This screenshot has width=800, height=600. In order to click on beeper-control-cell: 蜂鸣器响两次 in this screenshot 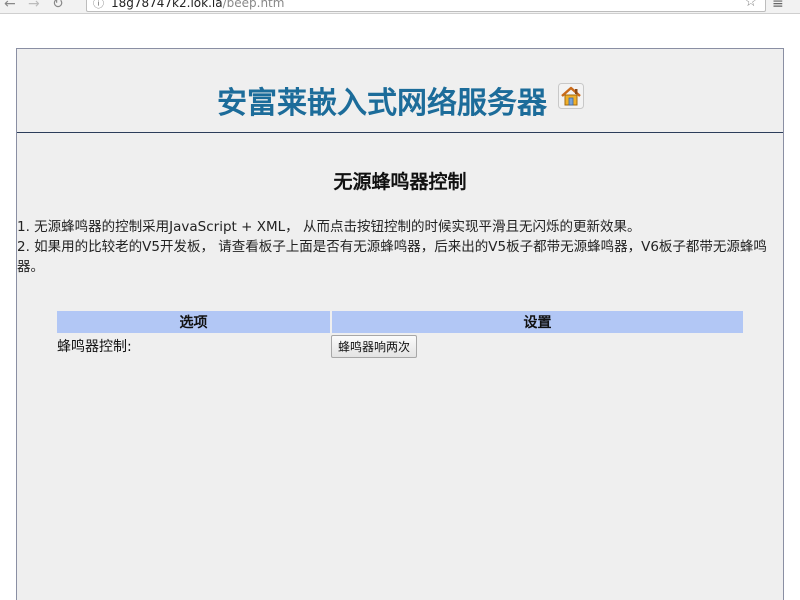, I will do `click(537, 346)`.